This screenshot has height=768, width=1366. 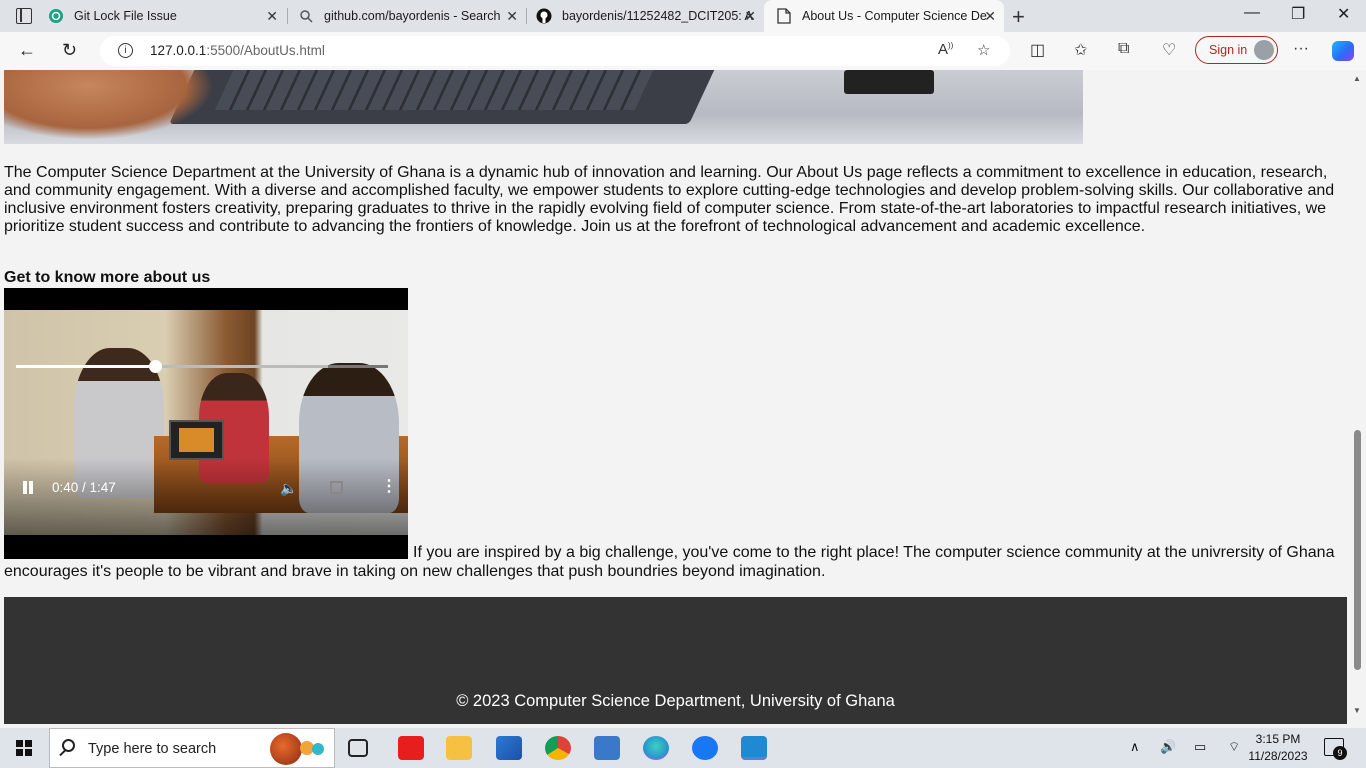 I want to click on browser-essentials-icon: ♡, so click(x=1169, y=50).